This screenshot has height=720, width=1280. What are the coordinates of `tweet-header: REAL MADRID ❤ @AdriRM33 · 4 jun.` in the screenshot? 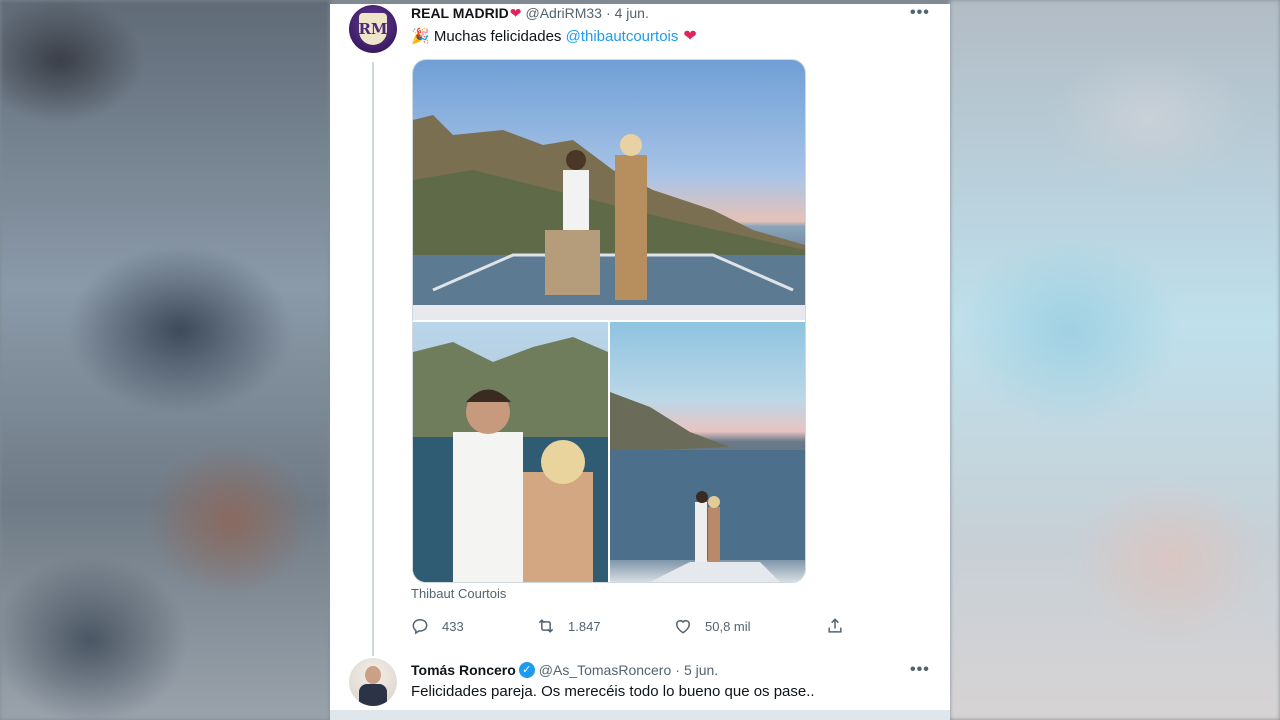 It's located at (530, 13).